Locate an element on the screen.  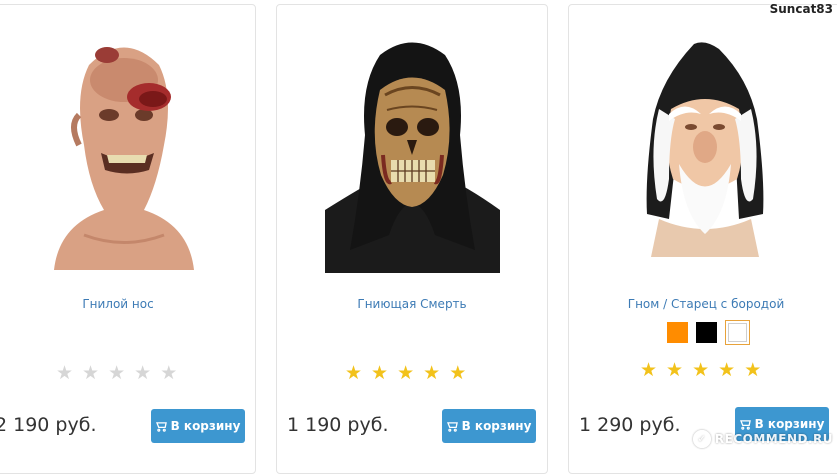
product-title-link: Гном / Старец с бородой is located at coordinates (703, 304).